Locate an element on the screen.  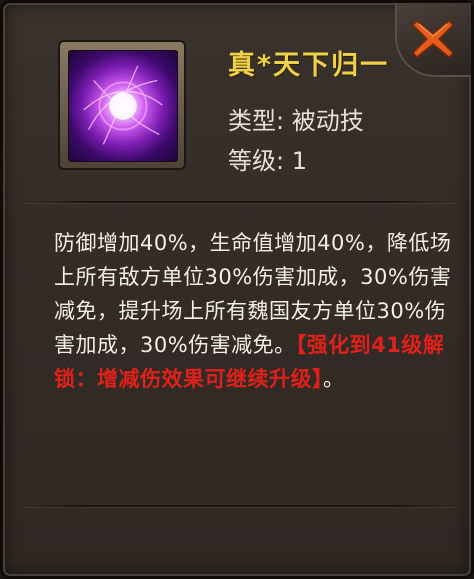
divider-bottom is located at coordinates (240, 506).